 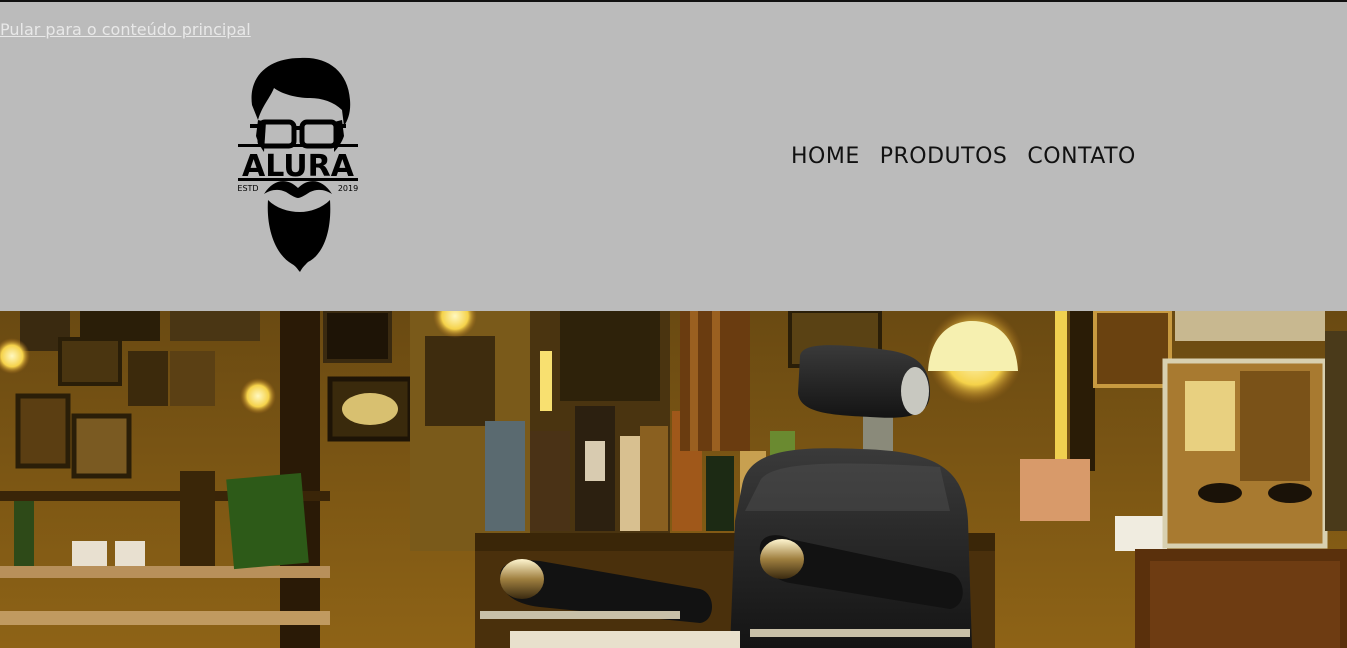 What do you see at coordinates (673, 1) in the screenshot?
I see `top-border` at bounding box center [673, 1].